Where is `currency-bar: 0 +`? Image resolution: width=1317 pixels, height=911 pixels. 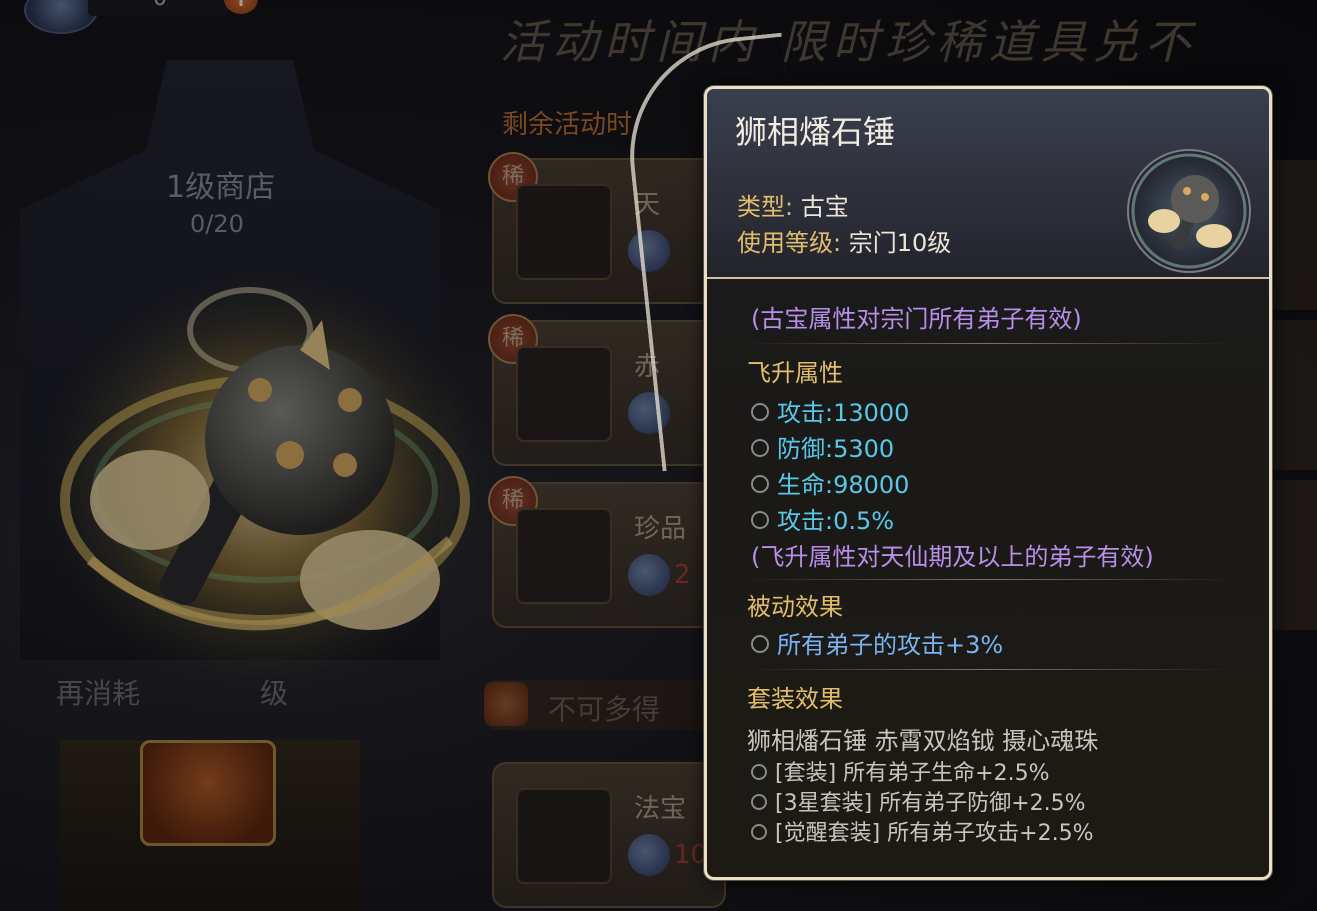
currency-bar: 0 + is located at coordinates (138, 17).